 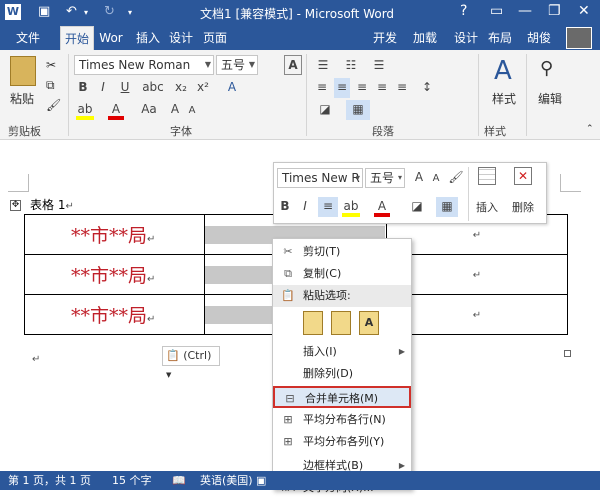 What do you see at coordinates (342, 374) in the screenshot?
I see `menu-item-delete-column: 删除列(D)` at bounding box center [342, 374].